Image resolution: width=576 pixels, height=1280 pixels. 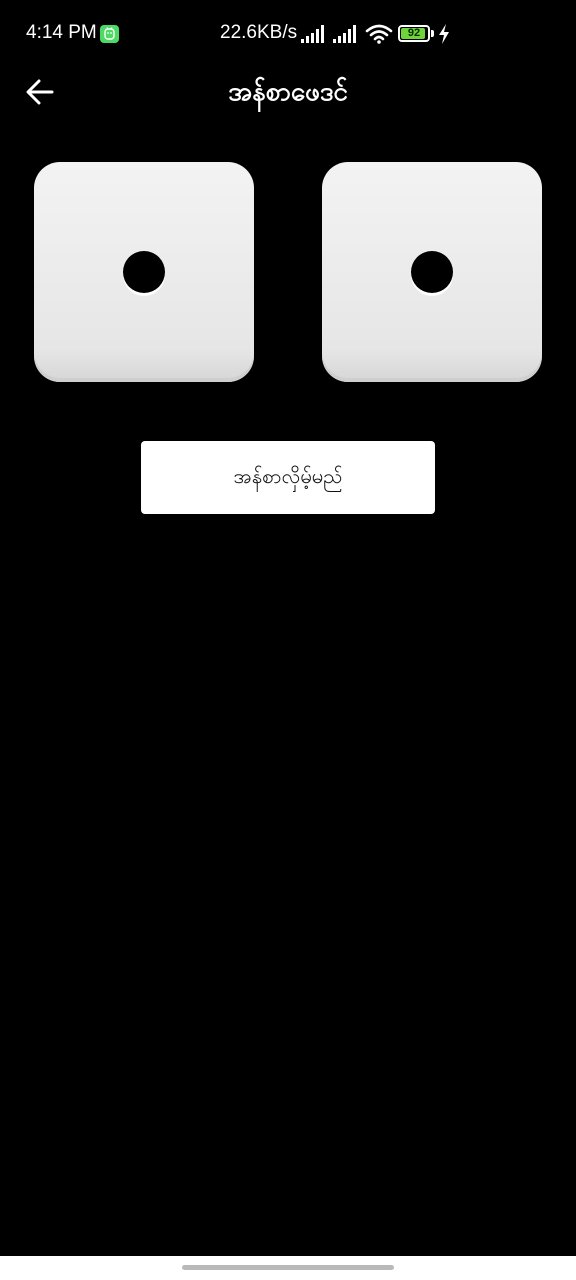 I want to click on home-indicator, so click(x=288, y=1267).